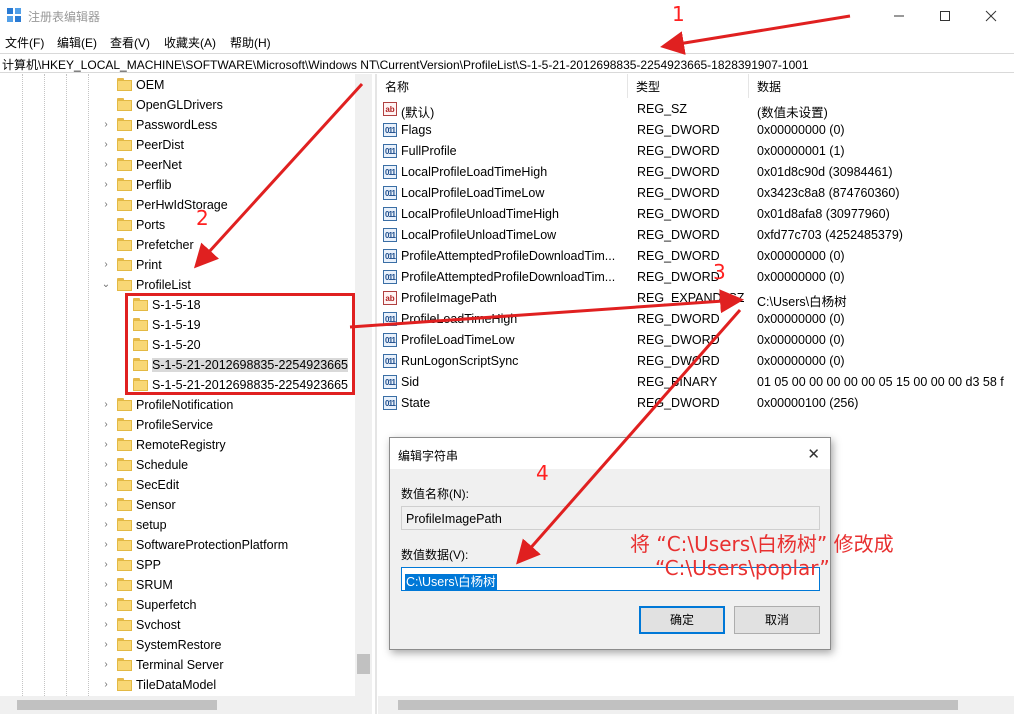 The height and width of the screenshot is (714, 1014). What do you see at coordinates (882, 86) in the screenshot?
I see `column-header-data: 数据` at bounding box center [882, 86].